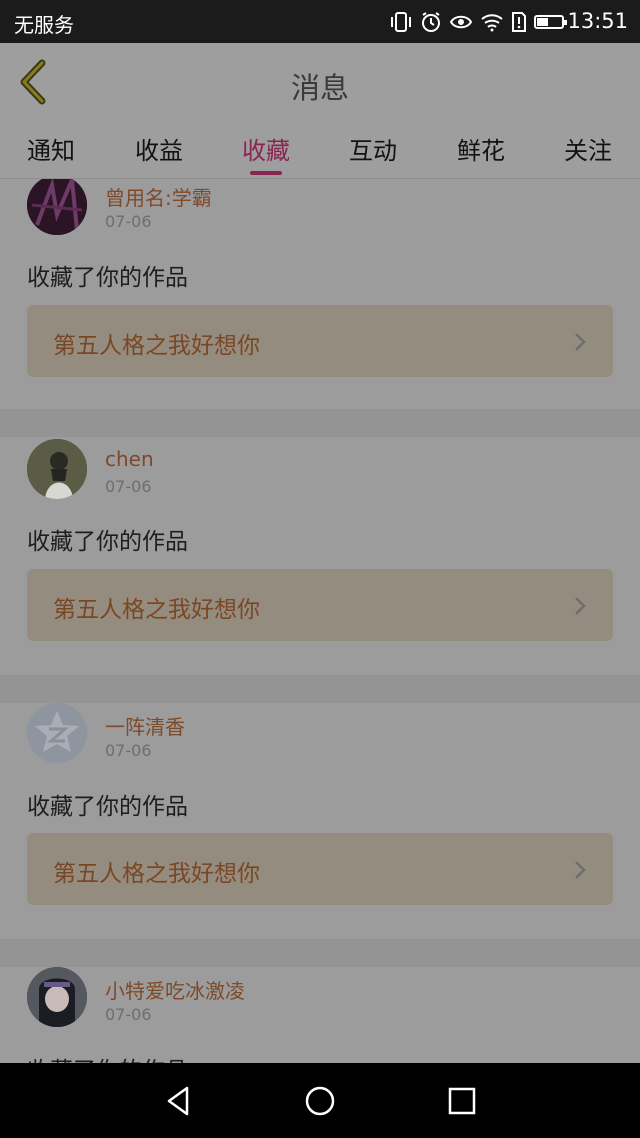  Describe the element at coordinates (178, 1101) in the screenshot. I see `back-triangle-icon` at that location.